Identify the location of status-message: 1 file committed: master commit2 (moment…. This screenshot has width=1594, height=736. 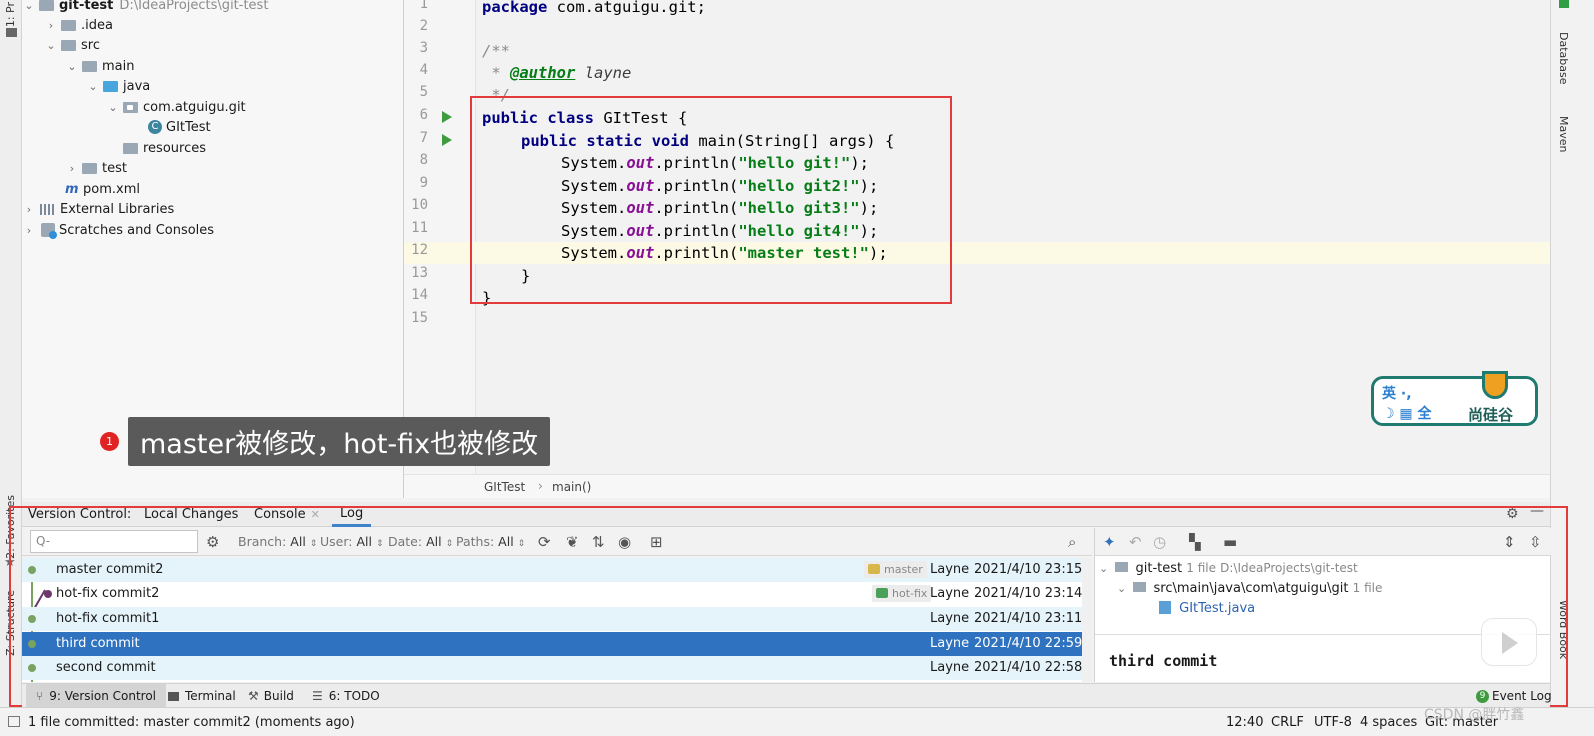
(191, 722).